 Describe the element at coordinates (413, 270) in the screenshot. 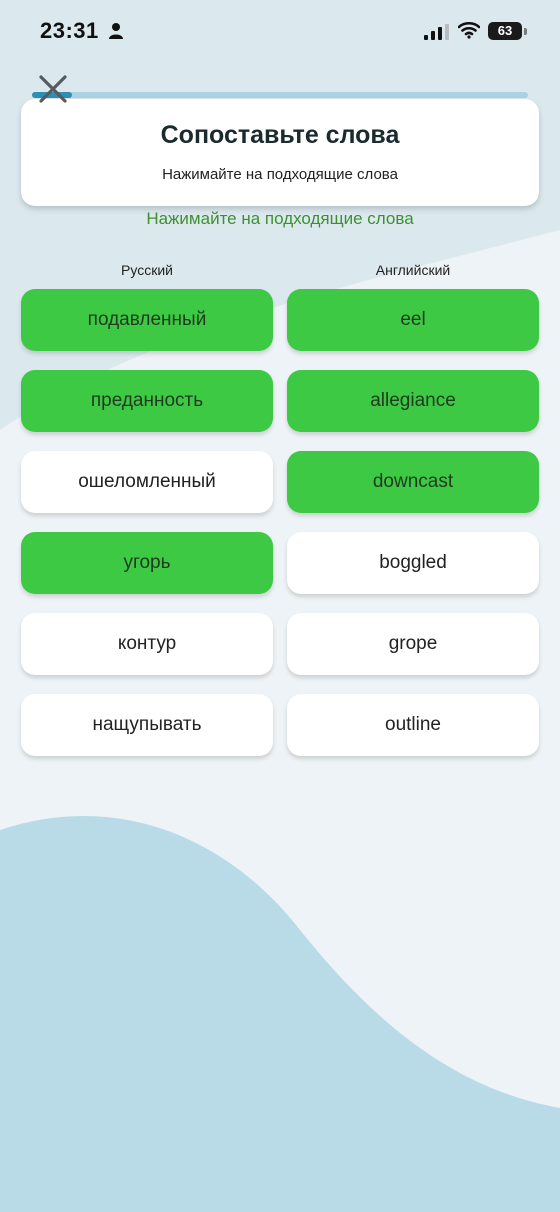

I see `column-header-english: Английский` at that location.